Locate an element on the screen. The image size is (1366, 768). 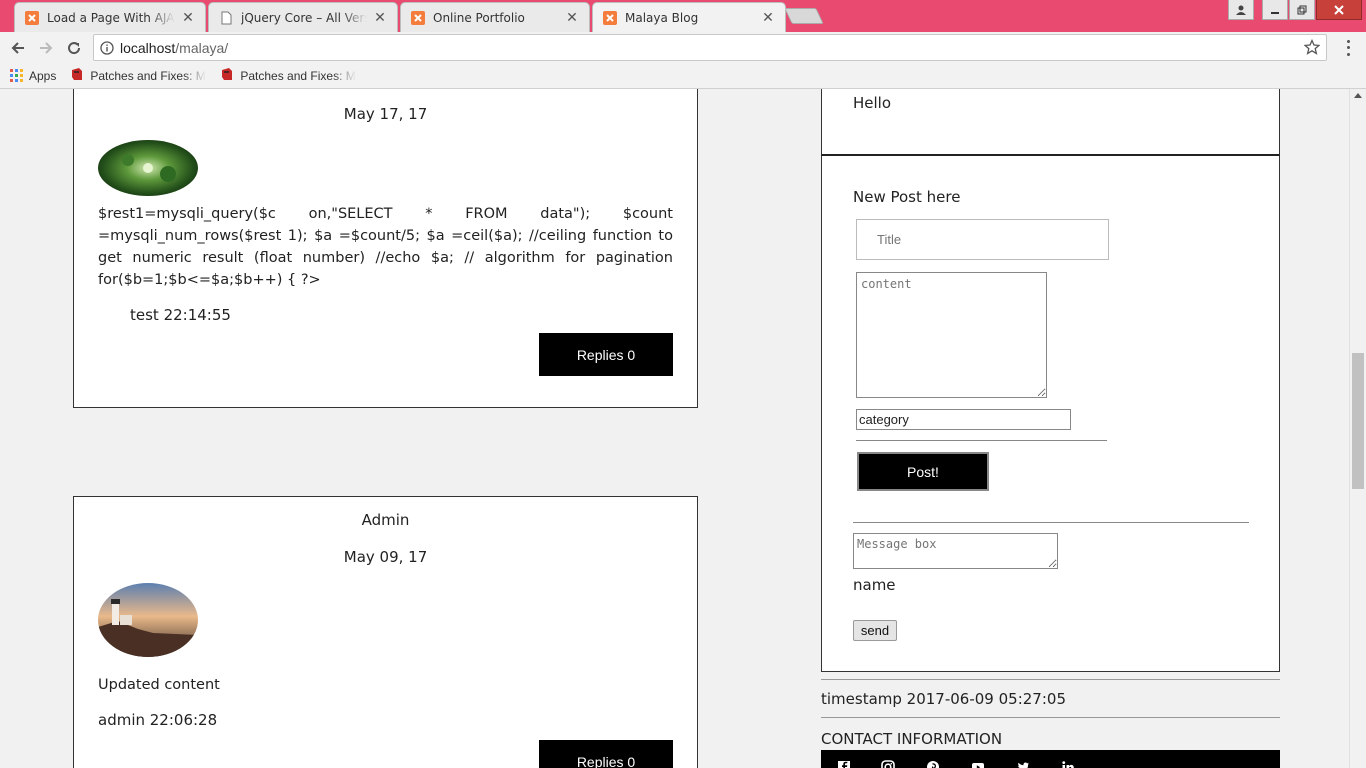
tab-title: Load a Page With AJAX a is located at coordinates (111, 17).